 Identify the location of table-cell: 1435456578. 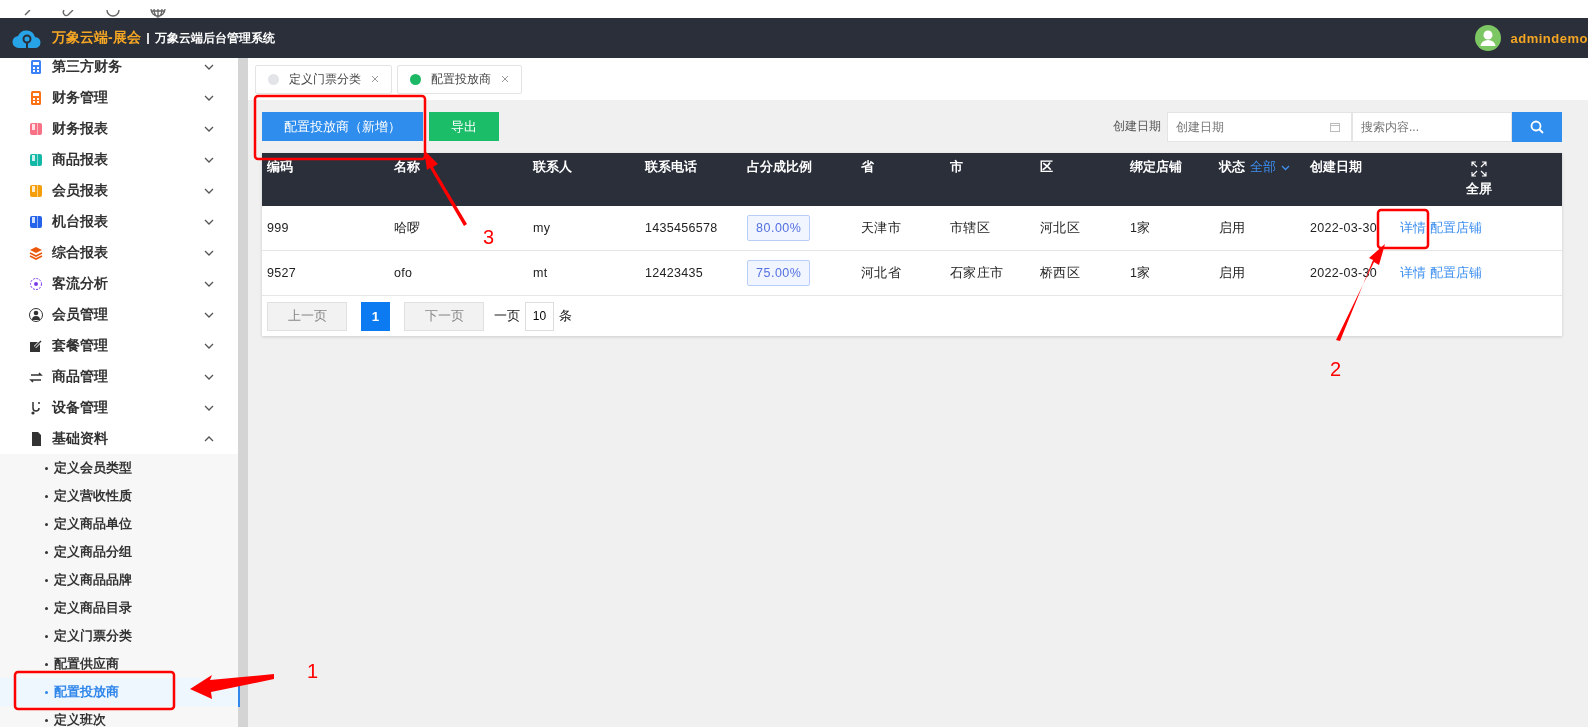
(681, 228).